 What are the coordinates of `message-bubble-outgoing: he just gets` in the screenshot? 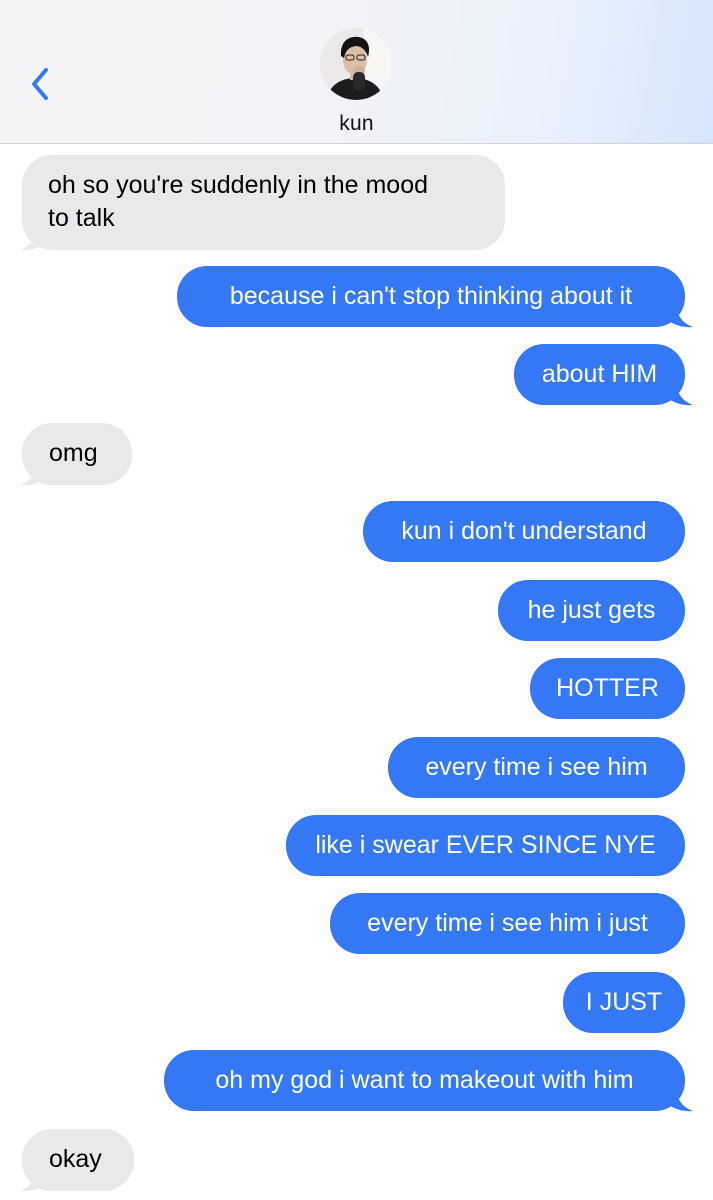 It's located at (591, 610).